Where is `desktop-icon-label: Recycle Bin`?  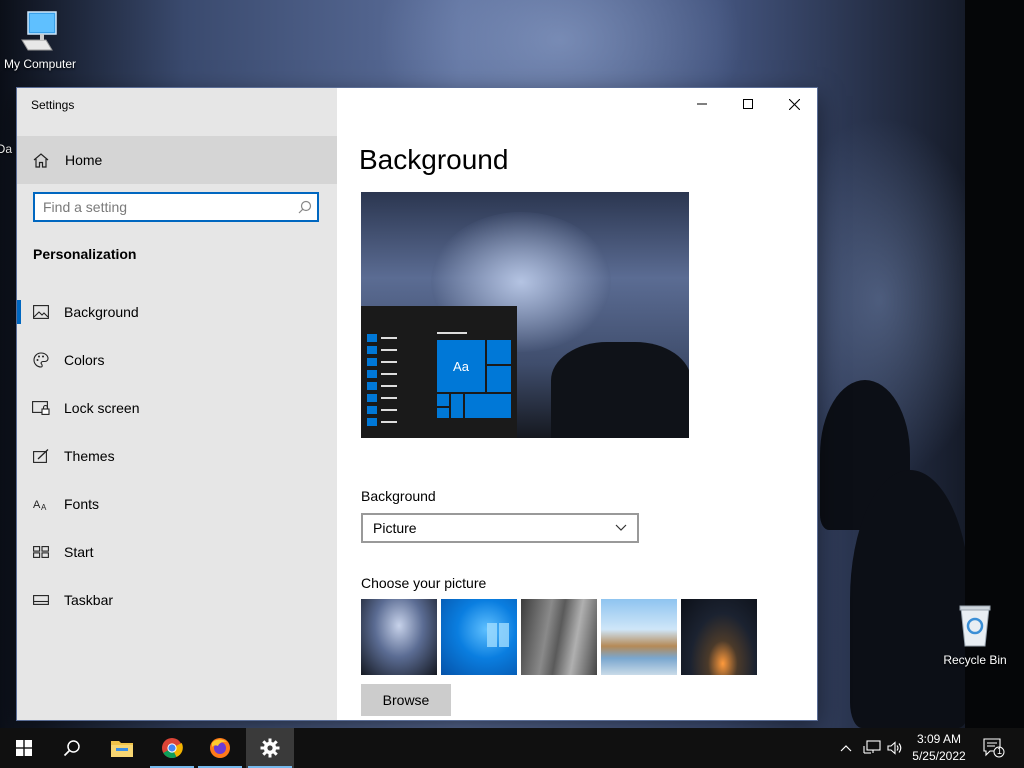 desktop-icon-label: Recycle Bin is located at coordinates (975, 660).